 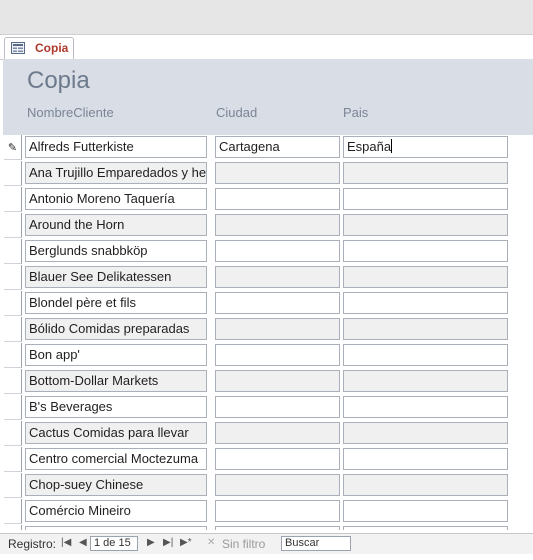 What do you see at coordinates (266, 557) in the screenshot?
I see `status-strip` at bounding box center [266, 557].